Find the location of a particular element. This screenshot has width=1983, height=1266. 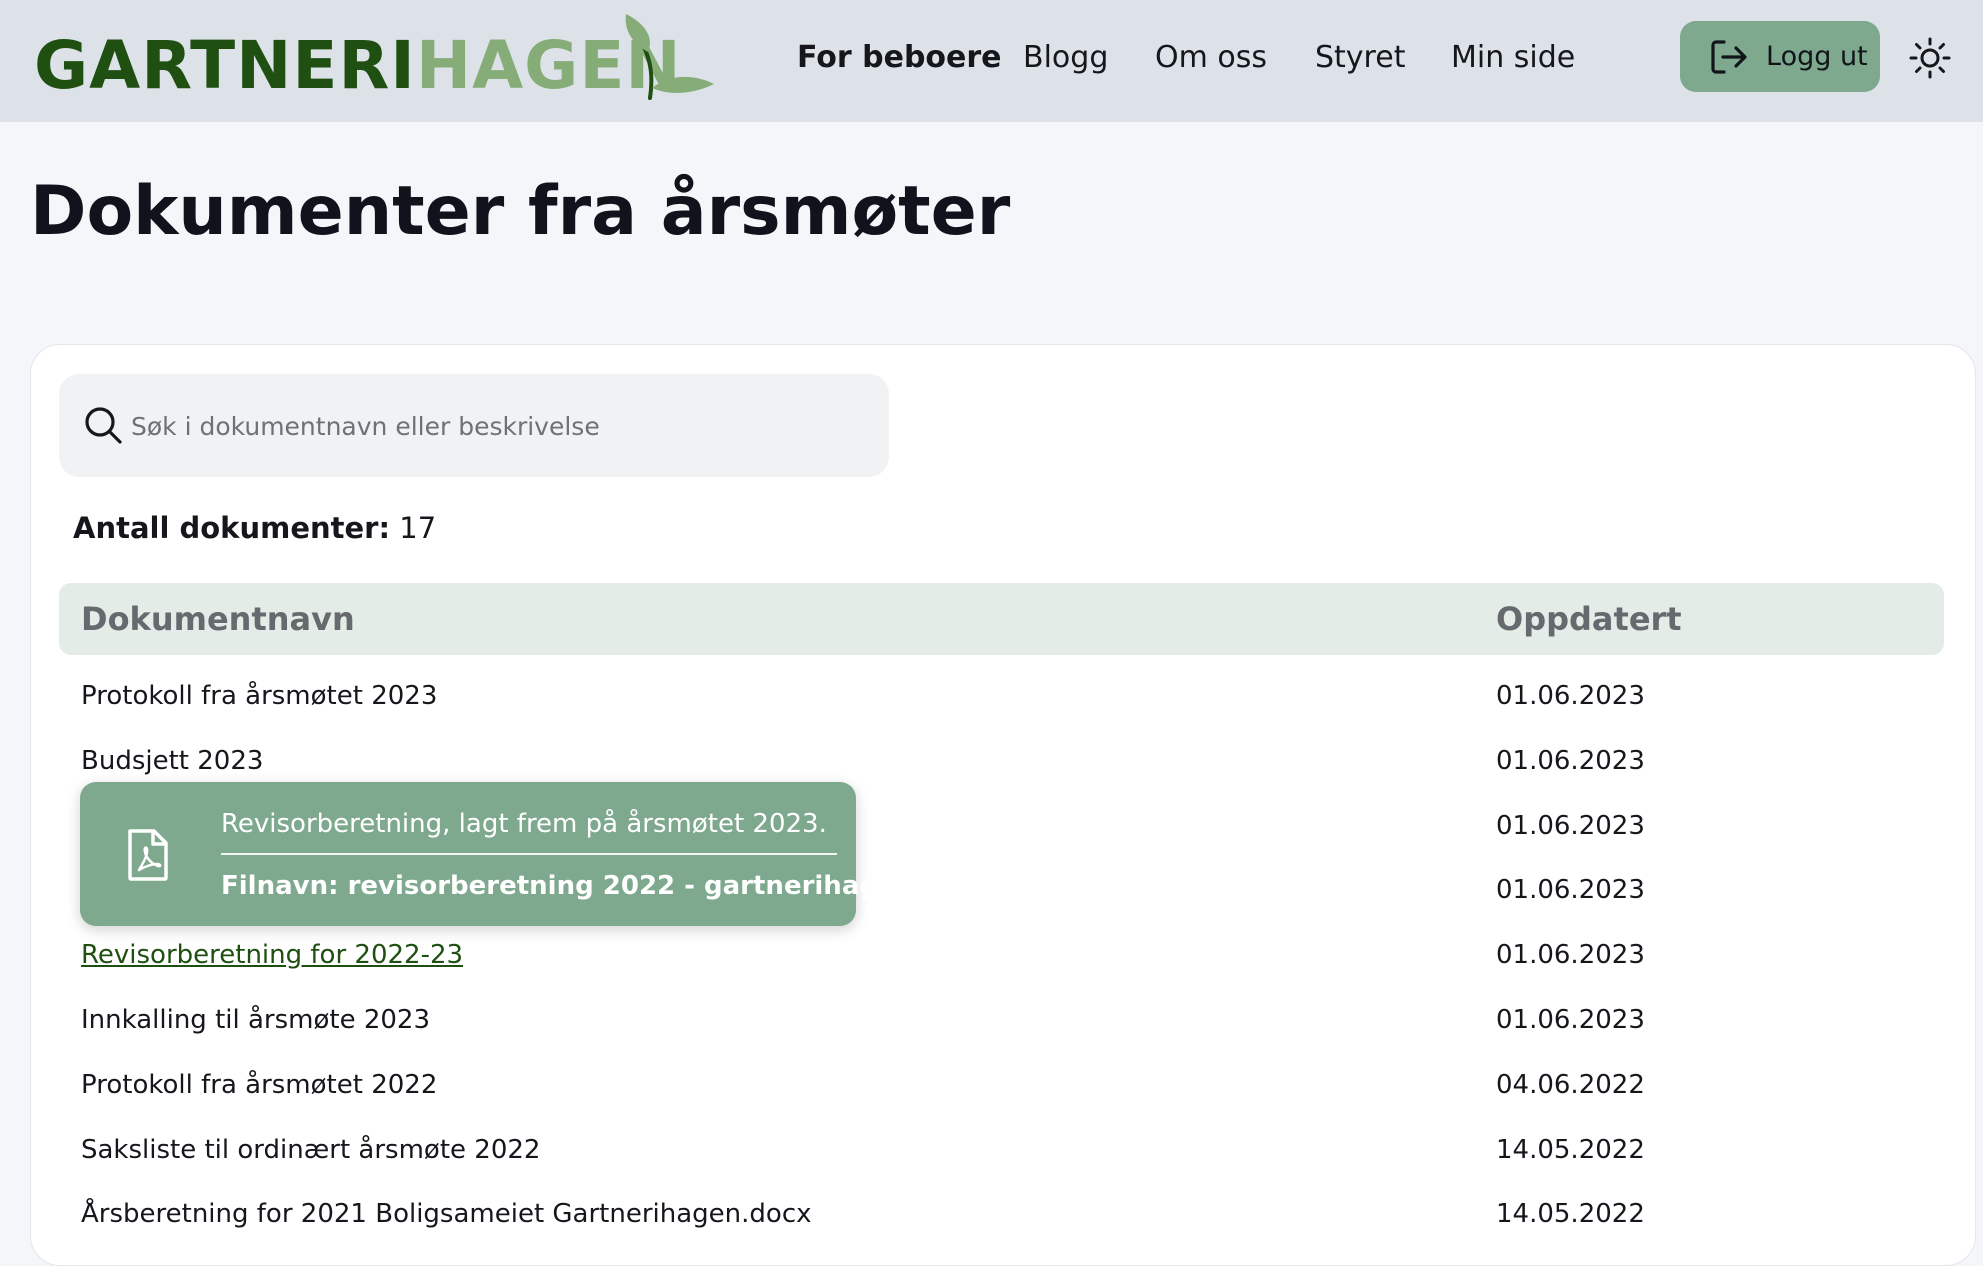

page-title: Dokumenter fra årsmøter is located at coordinates (520, 211).